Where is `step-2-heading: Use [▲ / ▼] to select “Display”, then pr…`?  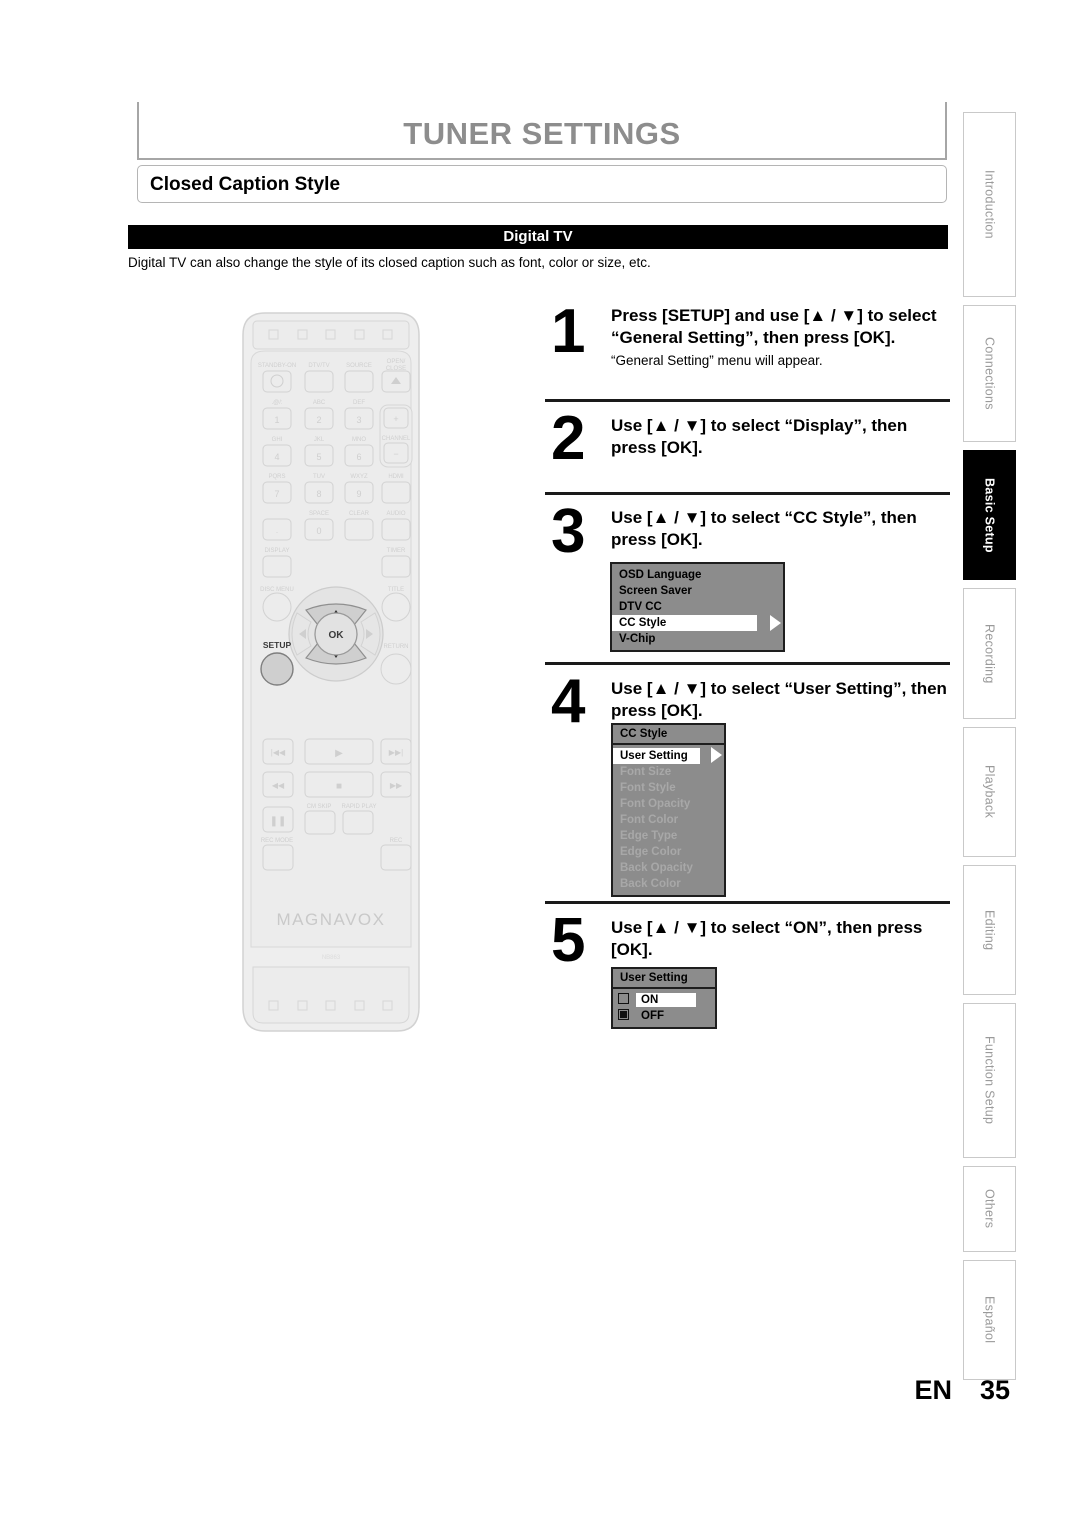 step-2-heading: Use [▲ / ▼] to select “Display”, then pr… is located at coordinates (759, 436).